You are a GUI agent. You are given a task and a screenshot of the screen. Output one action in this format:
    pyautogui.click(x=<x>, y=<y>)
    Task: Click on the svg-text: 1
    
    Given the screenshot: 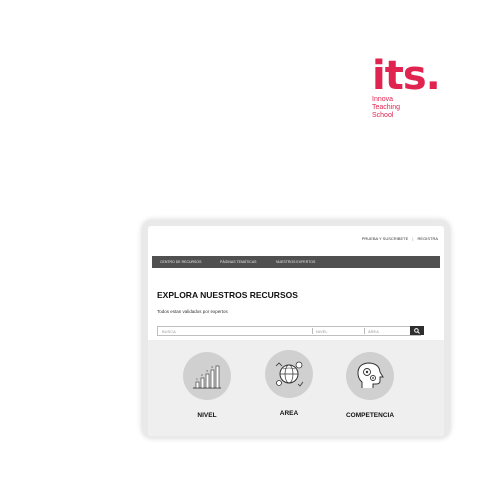 What is the action you would take?
    pyautogui.click(x=197, y=379)
    